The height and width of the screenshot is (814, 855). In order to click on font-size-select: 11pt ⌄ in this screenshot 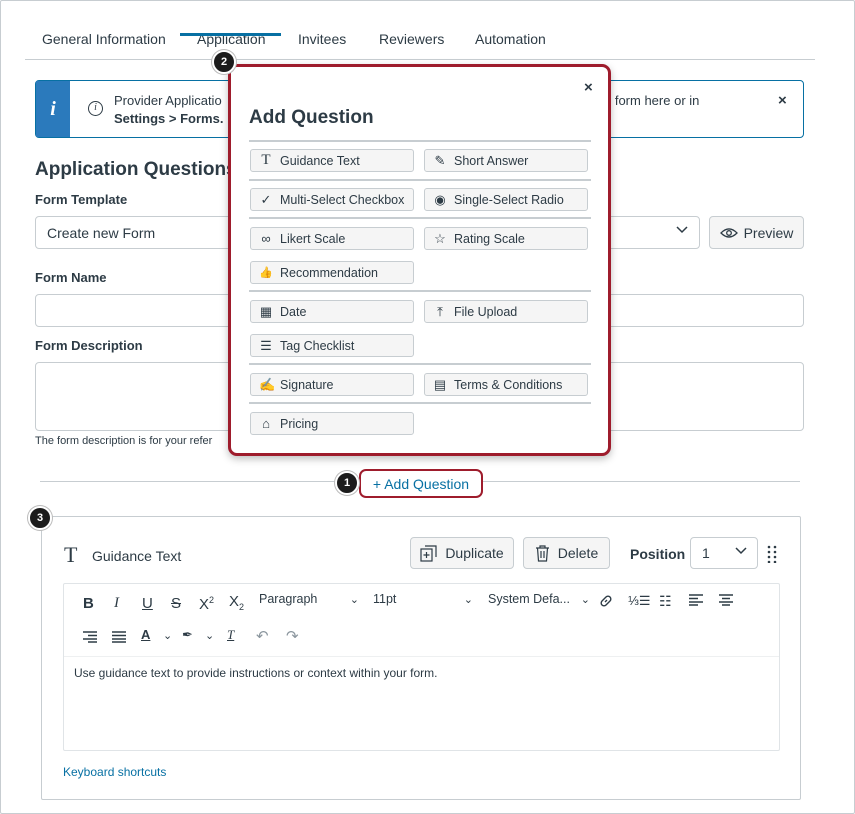, I will do `click(423, 604)`.